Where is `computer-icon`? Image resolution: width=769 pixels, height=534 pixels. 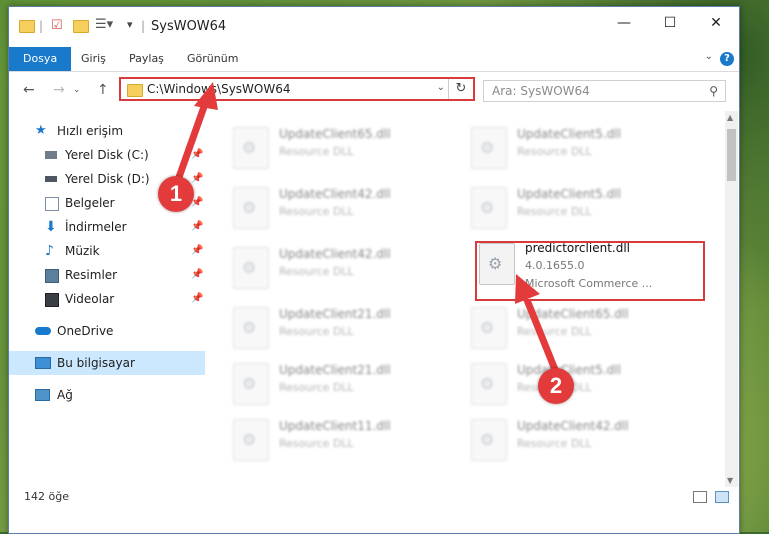
computer-icon is located at coordinates (43, 363).